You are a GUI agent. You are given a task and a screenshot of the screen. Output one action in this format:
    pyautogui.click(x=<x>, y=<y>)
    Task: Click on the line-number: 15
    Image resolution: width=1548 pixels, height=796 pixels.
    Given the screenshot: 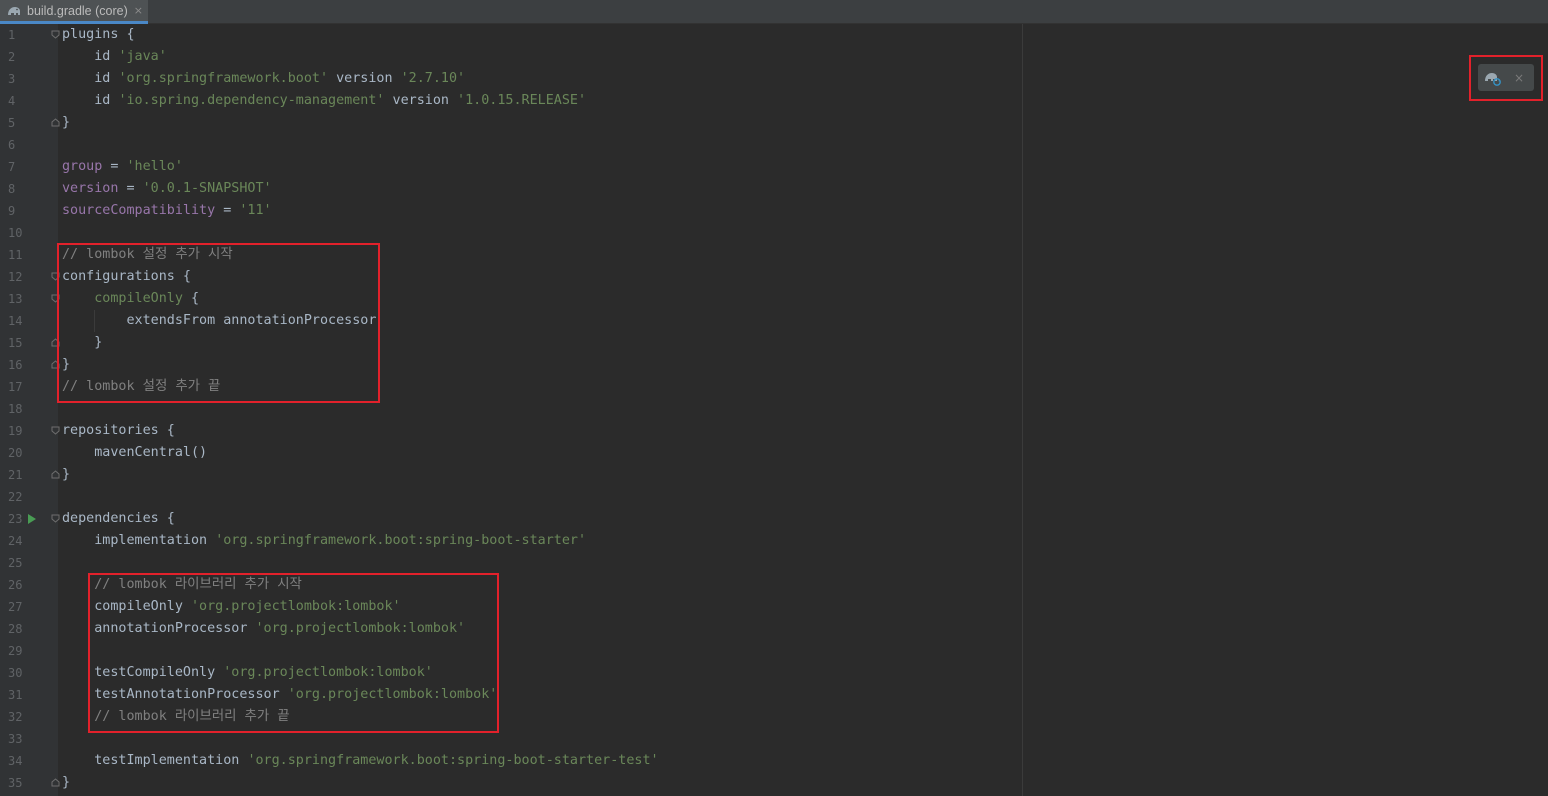 What is the action you would take?
    pyautogui.click(x=15, y=343)
    